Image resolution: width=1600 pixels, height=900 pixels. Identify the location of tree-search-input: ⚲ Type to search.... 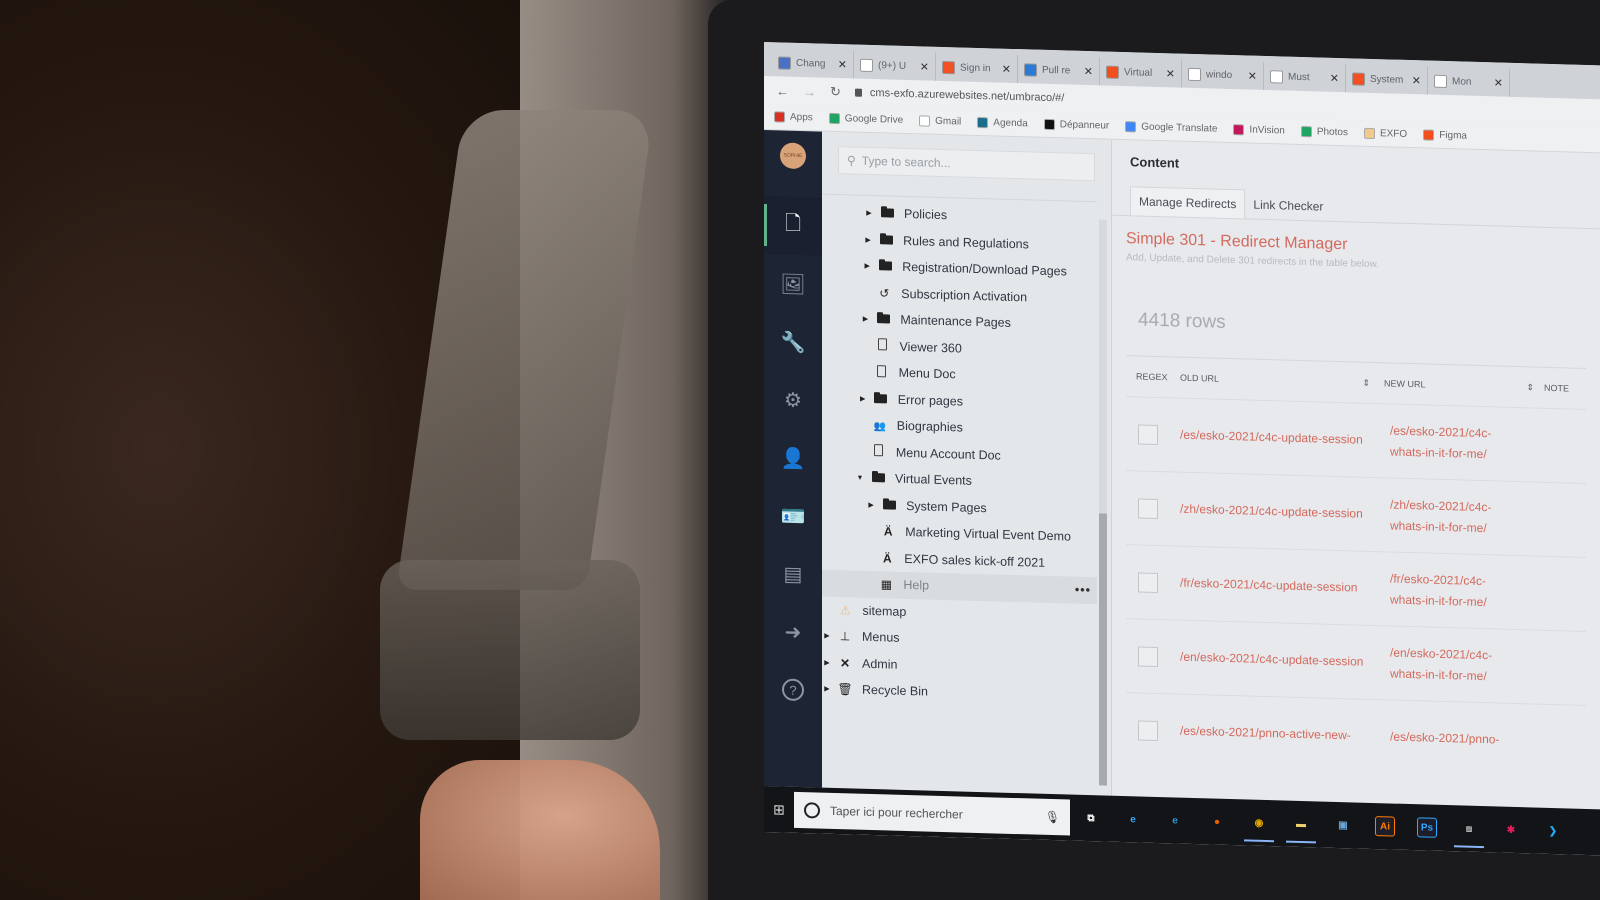
(966, 164).